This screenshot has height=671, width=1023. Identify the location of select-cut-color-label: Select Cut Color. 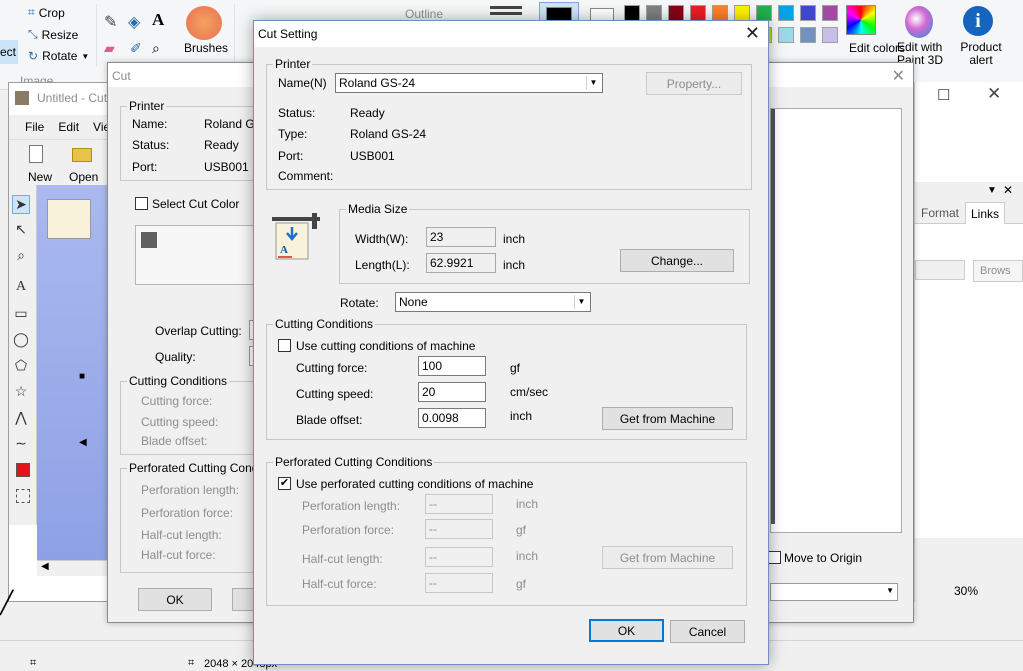
(196, 204).